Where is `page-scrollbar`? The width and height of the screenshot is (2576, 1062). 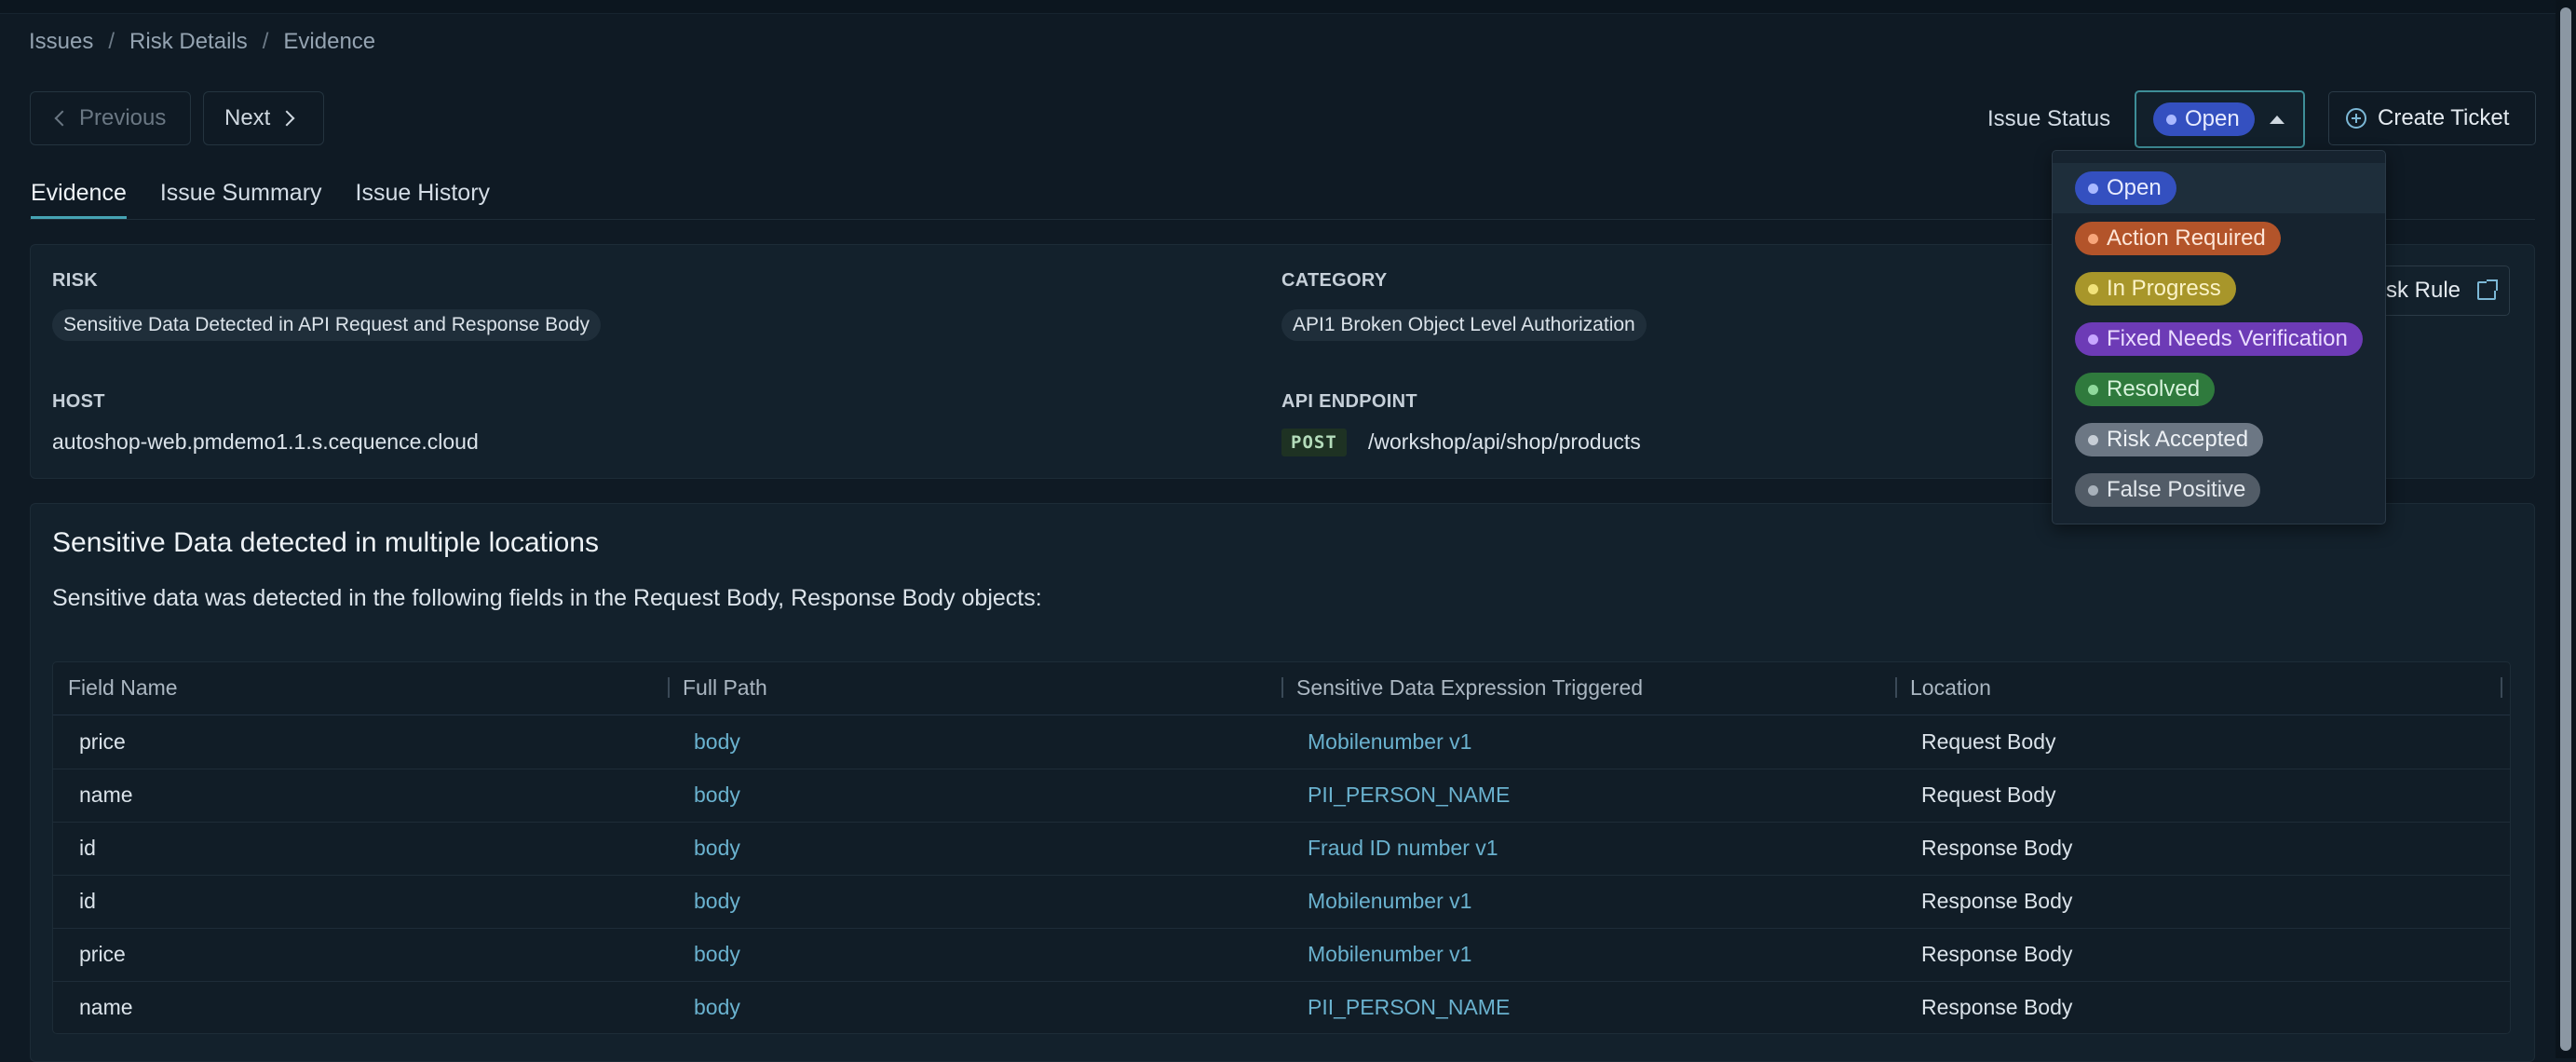 page-scrollbar is located at coordinates (2566, 529).